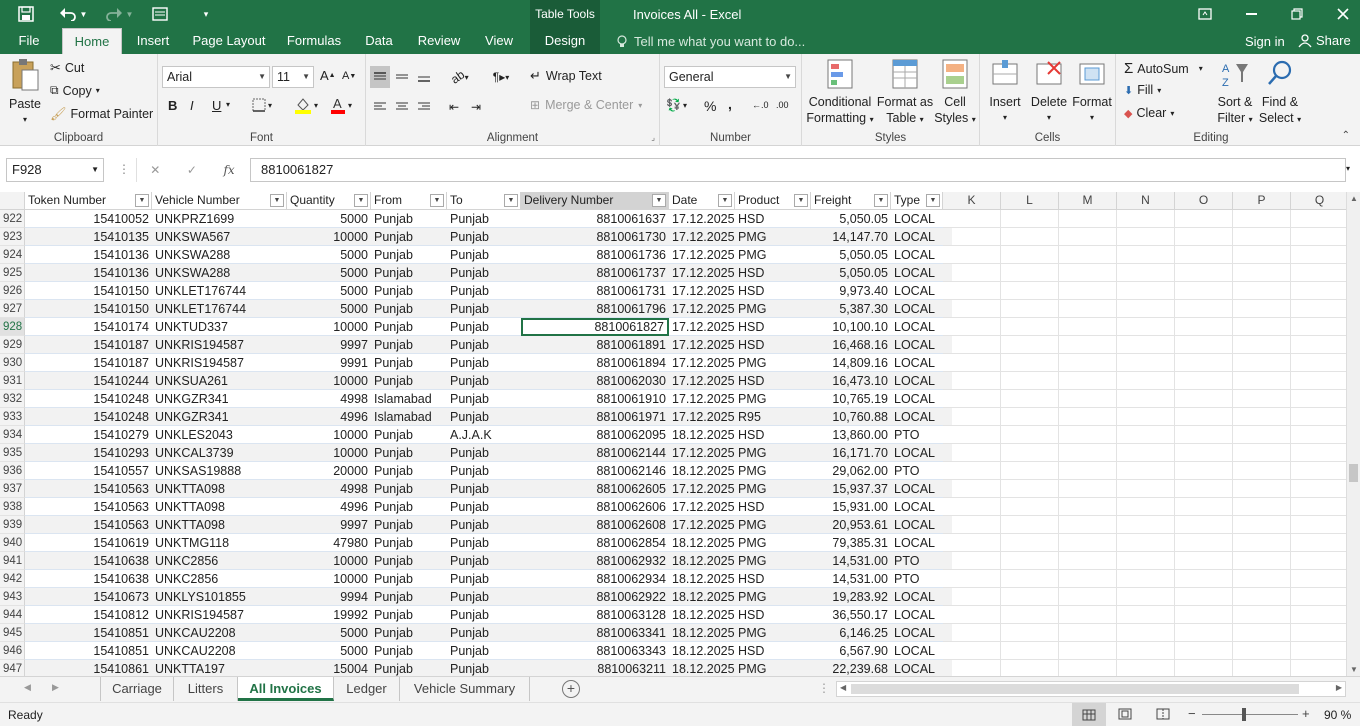  What do you see at coordinates (595, 651) in the screenshot?
I see `cell: 8810063343` at bounding box center [595, 651].